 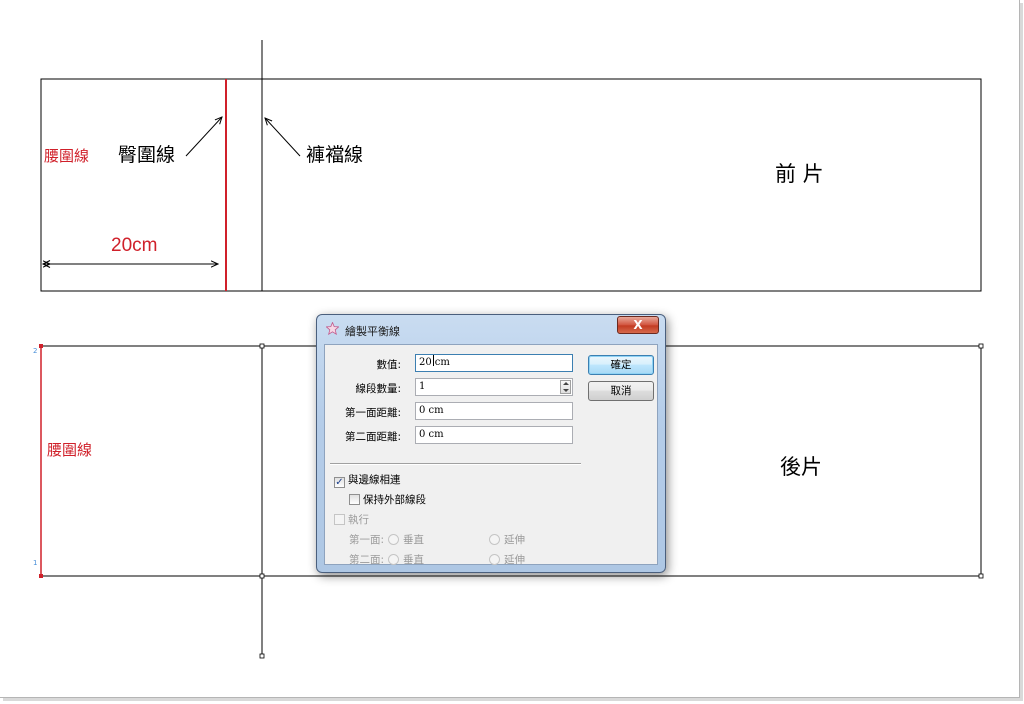 What do you see at coordinates (147, 155) in the screenshot?
I see `hip-line-label: 臀圍線` at bounding box center [147, 155].